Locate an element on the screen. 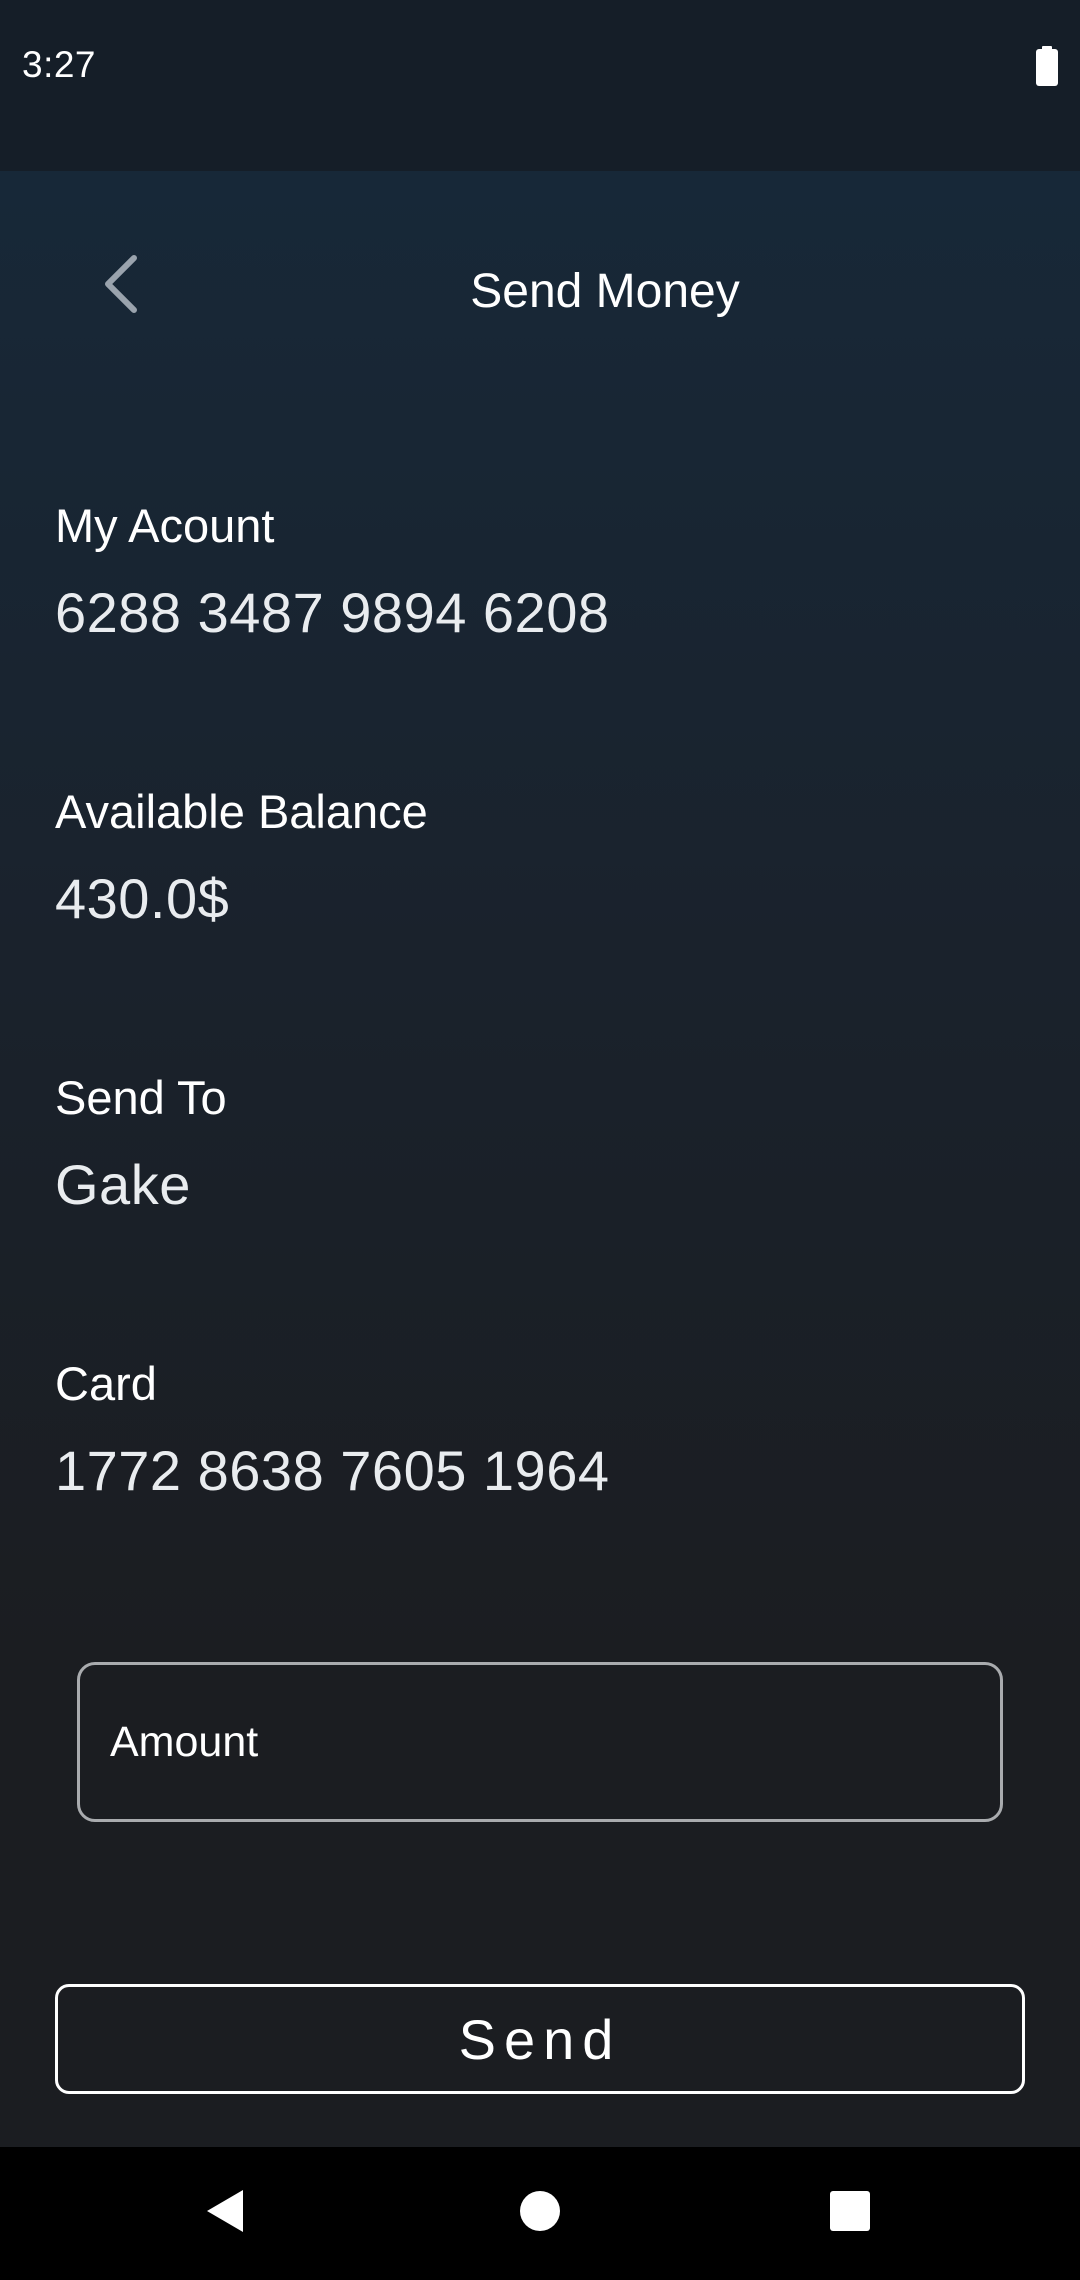 The height and width of the screenshot is (2280, 1080). amount-input is located at coordinates (540, 1742).